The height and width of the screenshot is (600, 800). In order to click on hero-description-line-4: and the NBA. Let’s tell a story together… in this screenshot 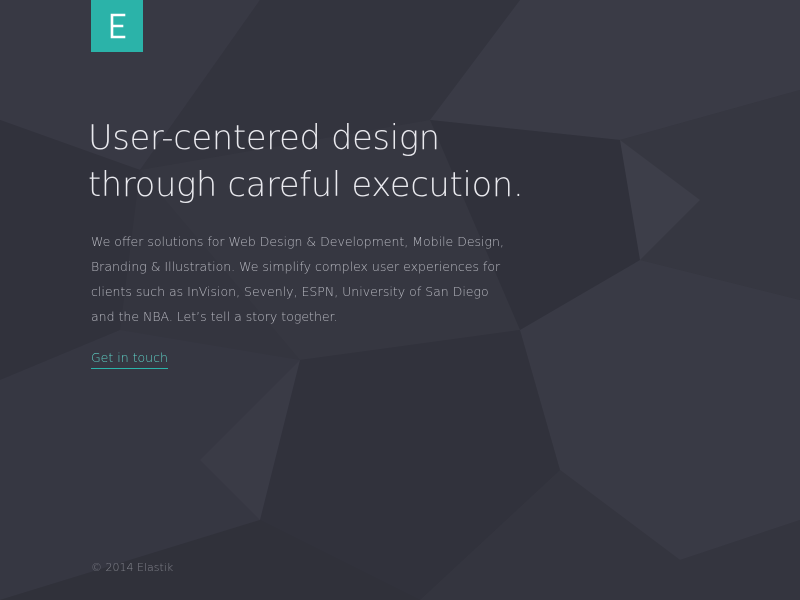, I will do `click(214, 316)`.